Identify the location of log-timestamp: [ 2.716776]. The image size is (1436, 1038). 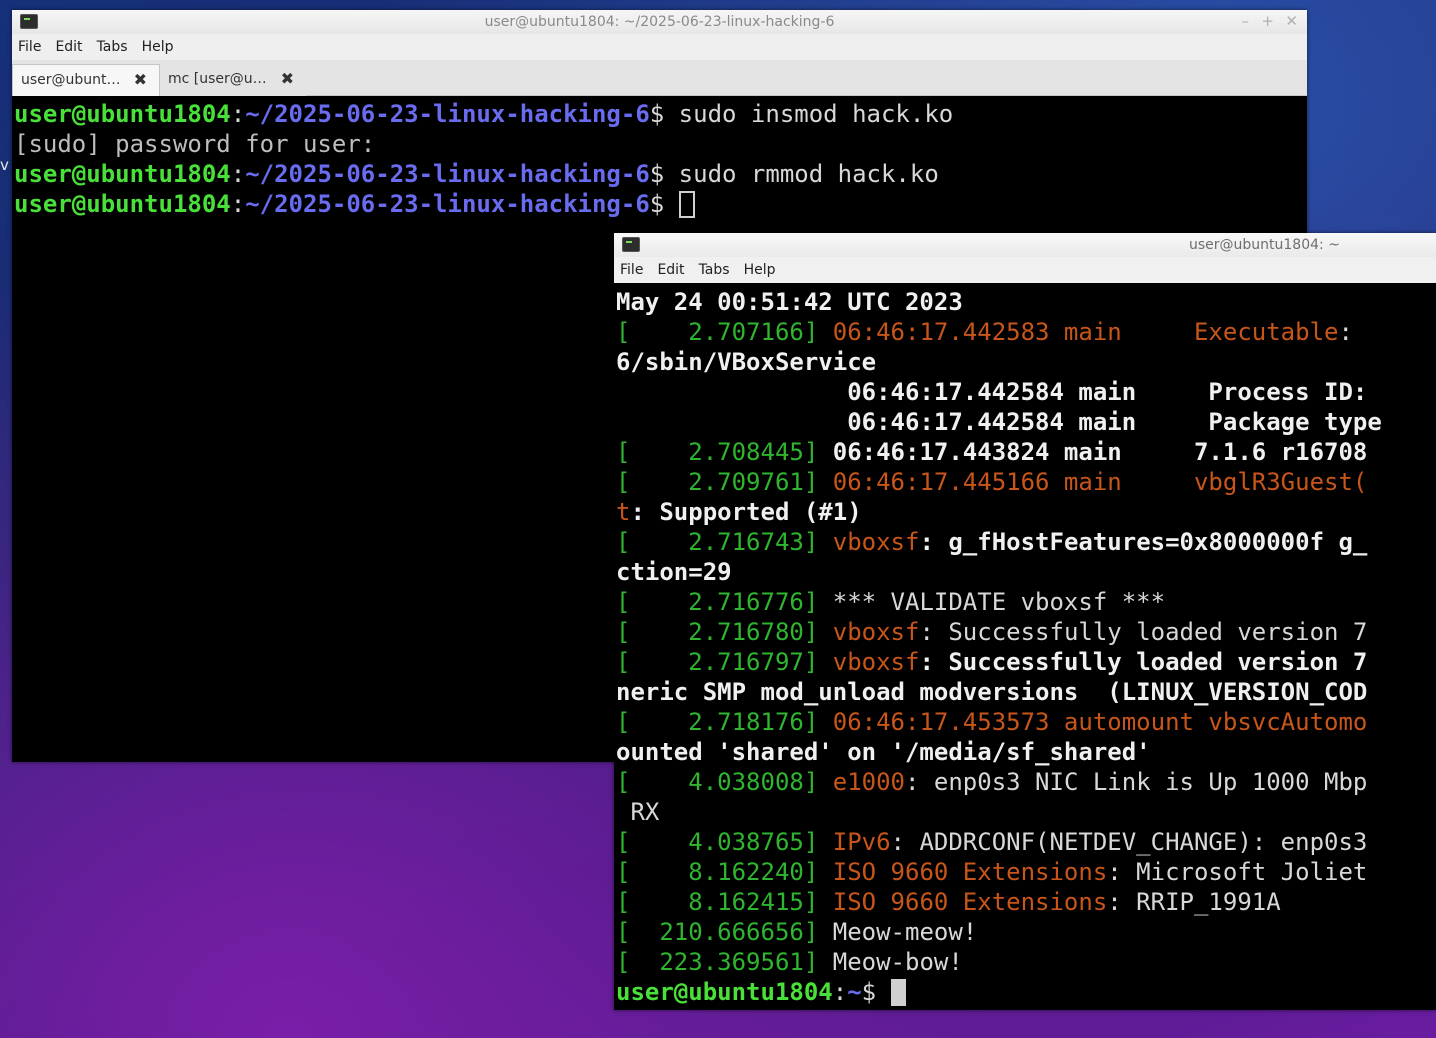
(717, 602).